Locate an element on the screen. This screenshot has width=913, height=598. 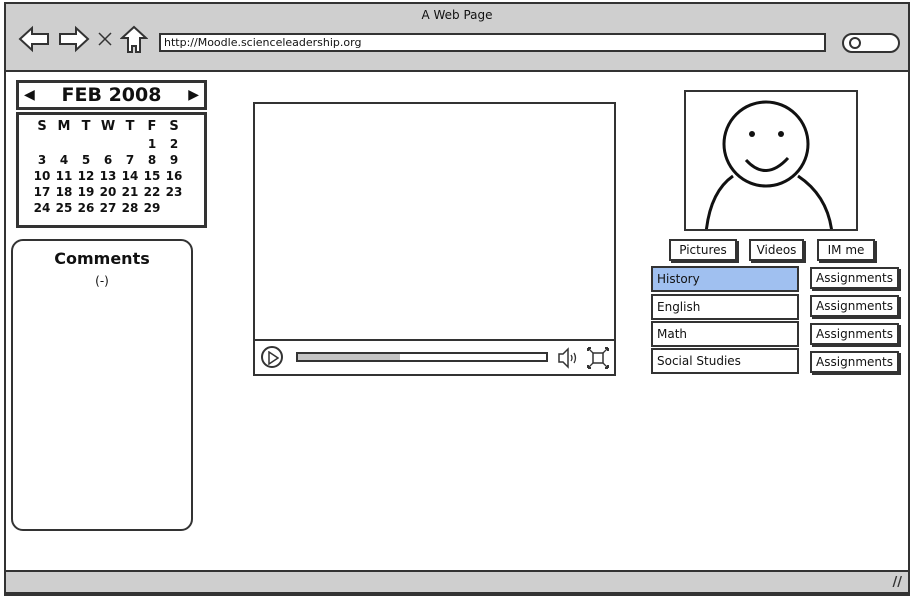
calendar-header: ◀ FEB 2008 ▶ is located at coordinates (111, 95).